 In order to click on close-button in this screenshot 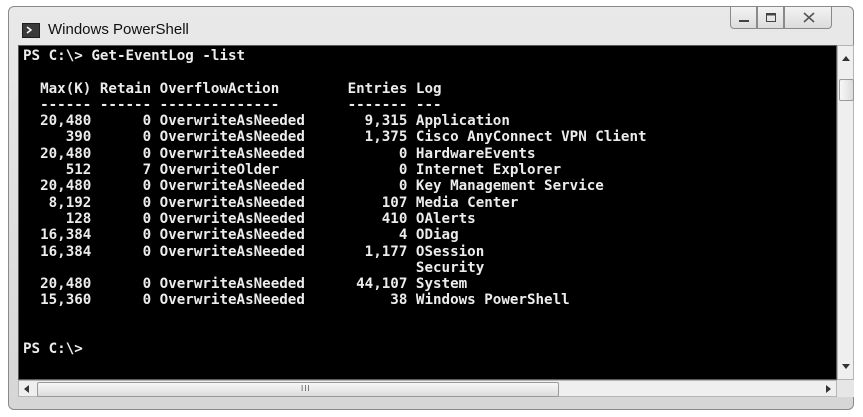, I will do `click(808, 18)`.